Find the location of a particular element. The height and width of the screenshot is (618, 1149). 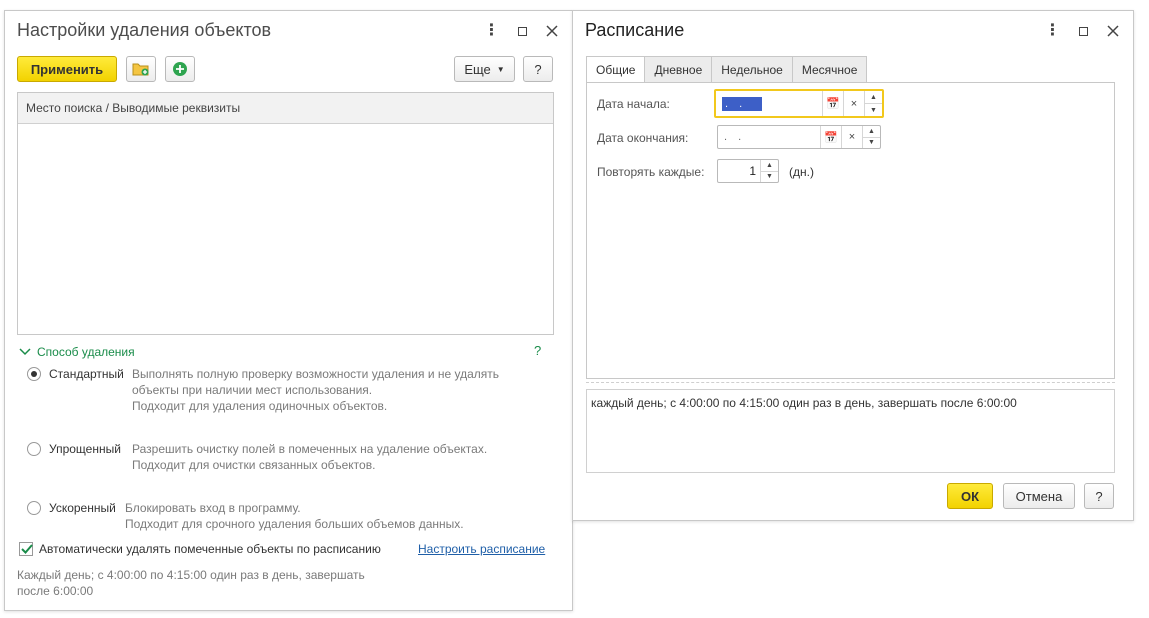

more-button: Еще ▼ is located at coordinates (484, 69).